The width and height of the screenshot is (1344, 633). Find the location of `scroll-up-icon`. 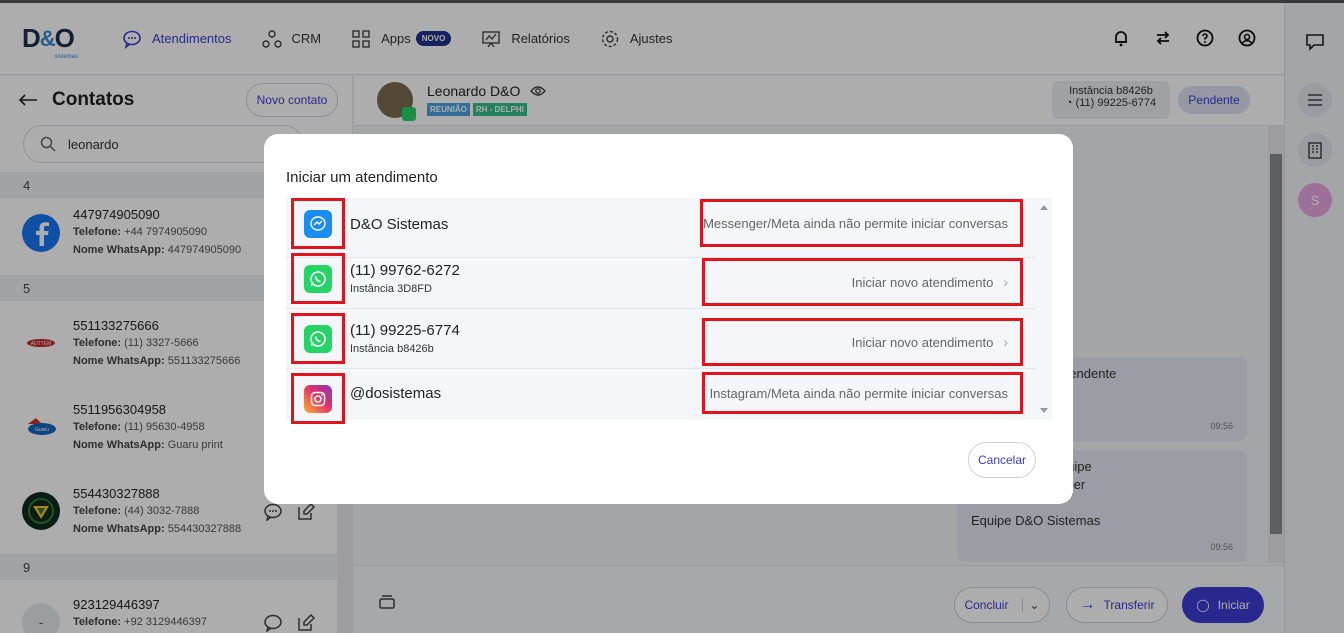

scroll-up-icon is located at coordinates (1044, 207).